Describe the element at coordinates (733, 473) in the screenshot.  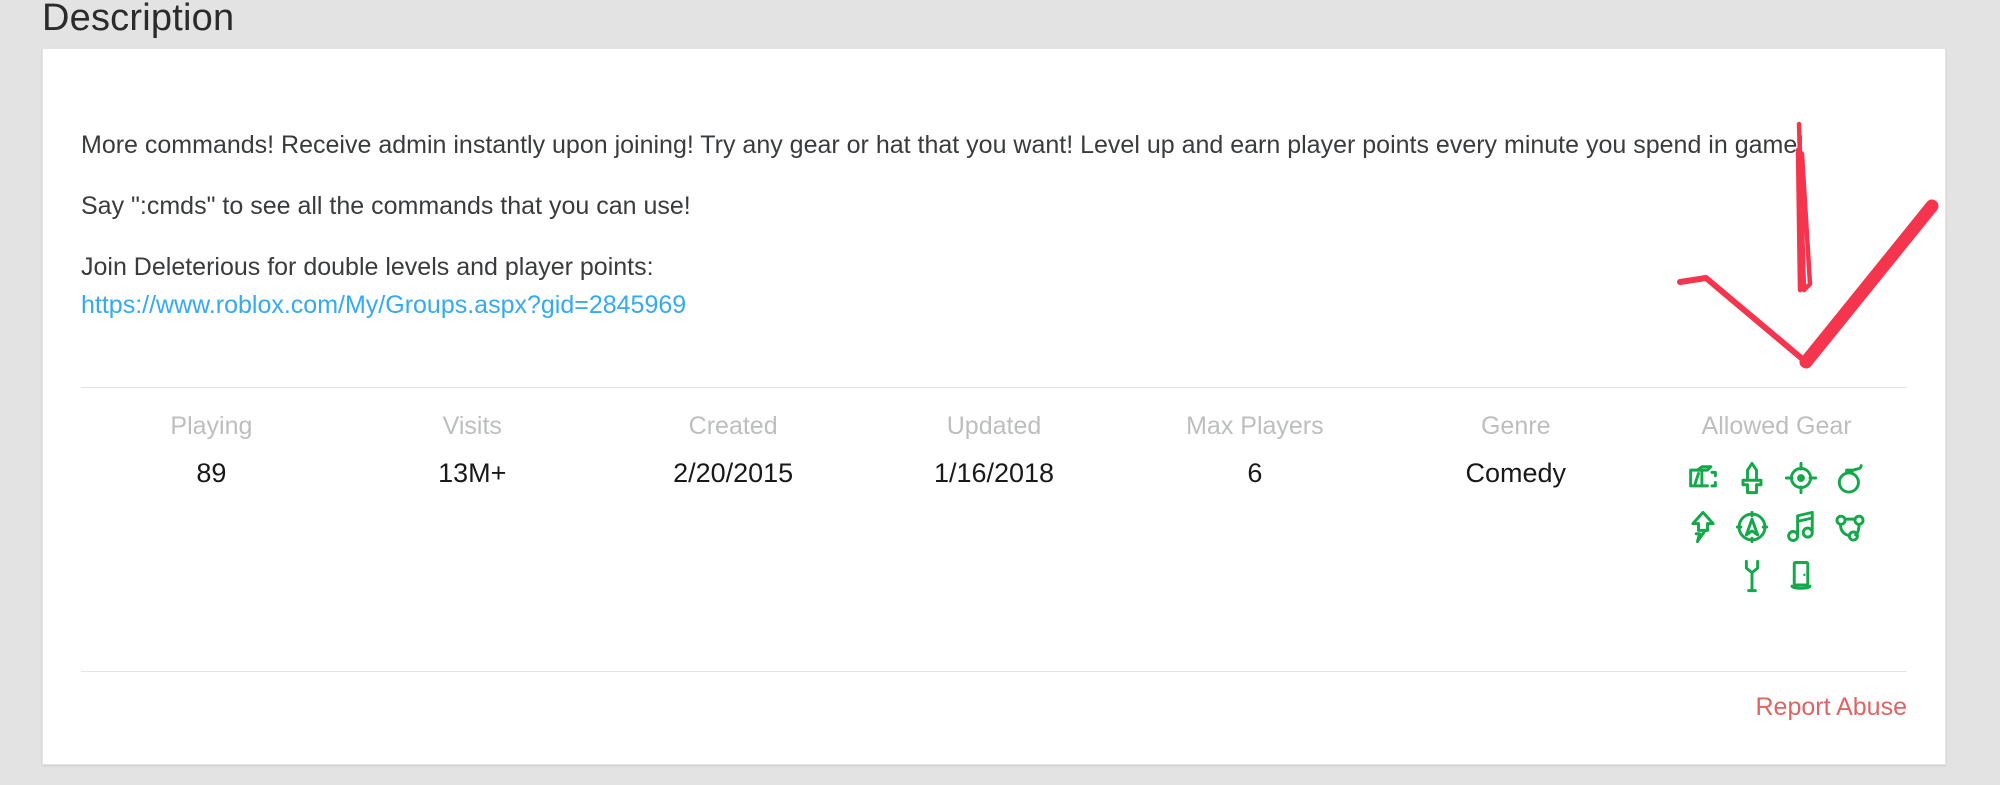
I see `stat-value-created: 2/20/2015` at that location.